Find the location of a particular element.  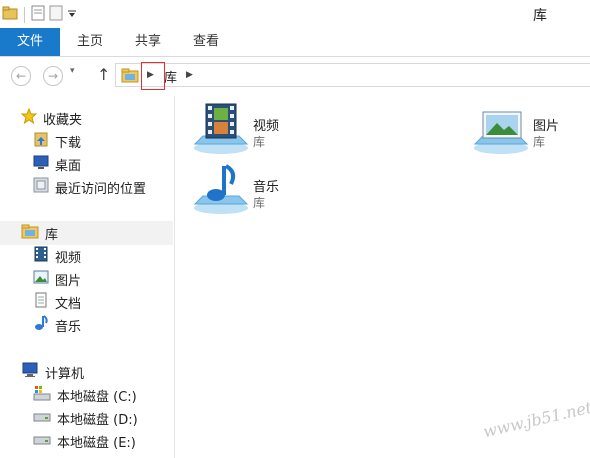

sidebar-item-label: 下载 is located at coordinates (68, 143).